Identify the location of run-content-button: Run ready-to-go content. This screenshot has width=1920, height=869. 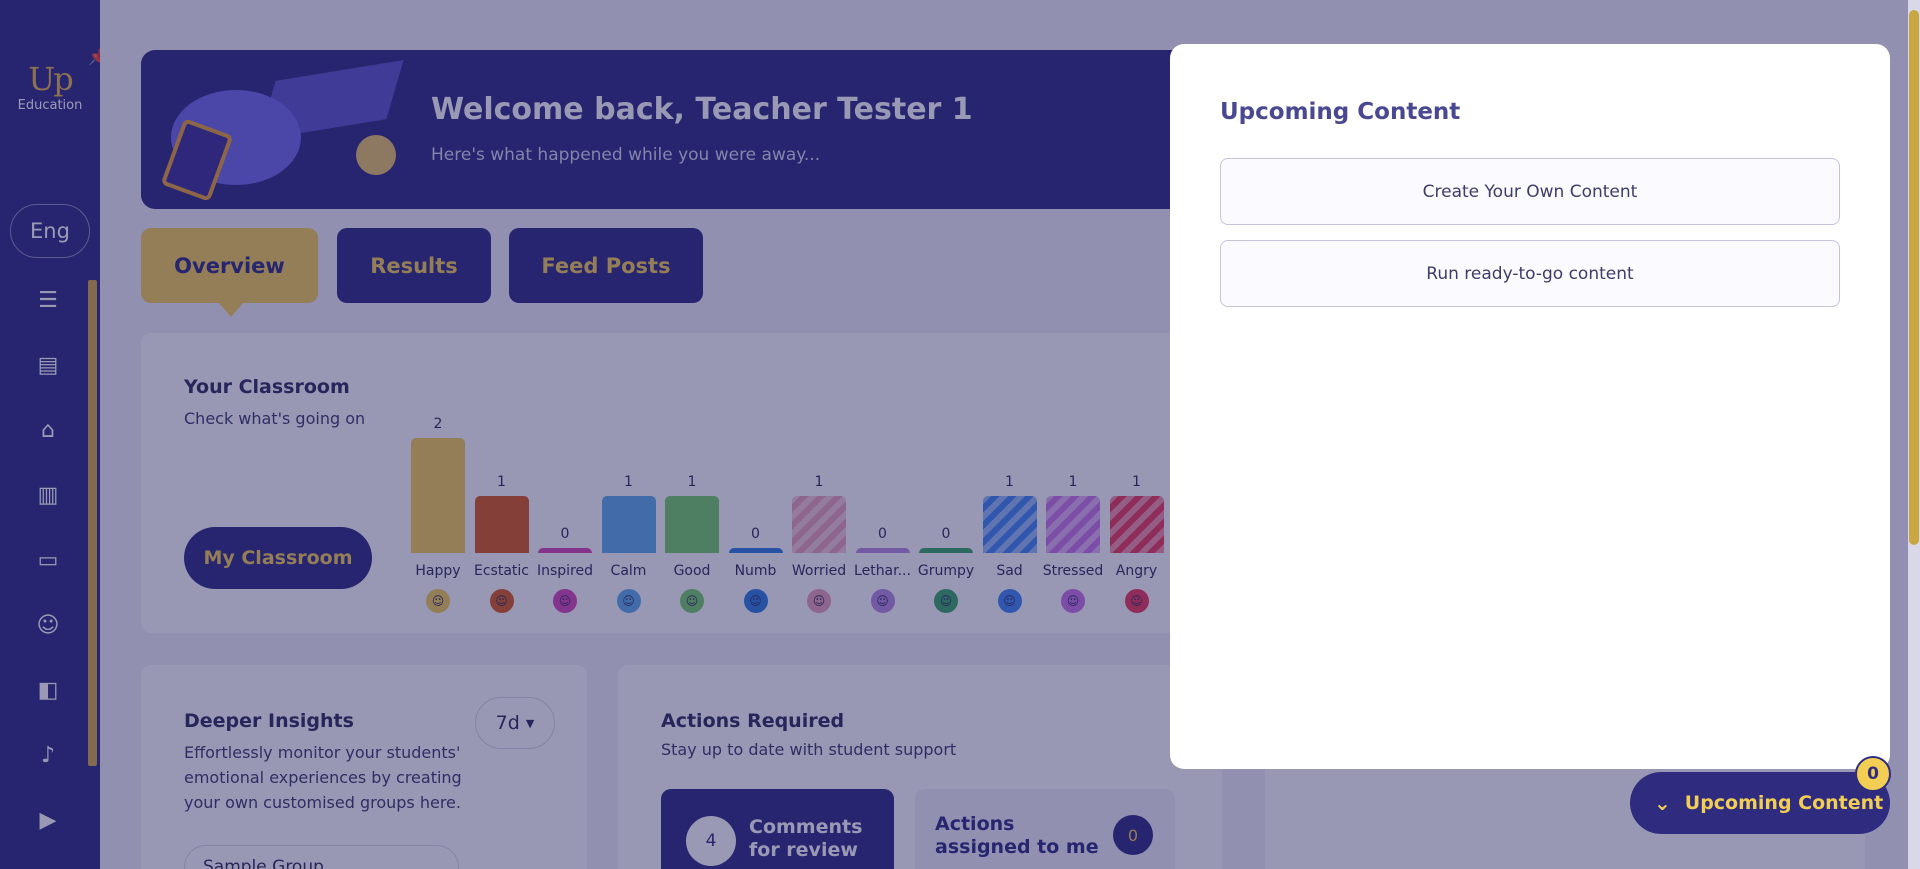
(1530, 273).